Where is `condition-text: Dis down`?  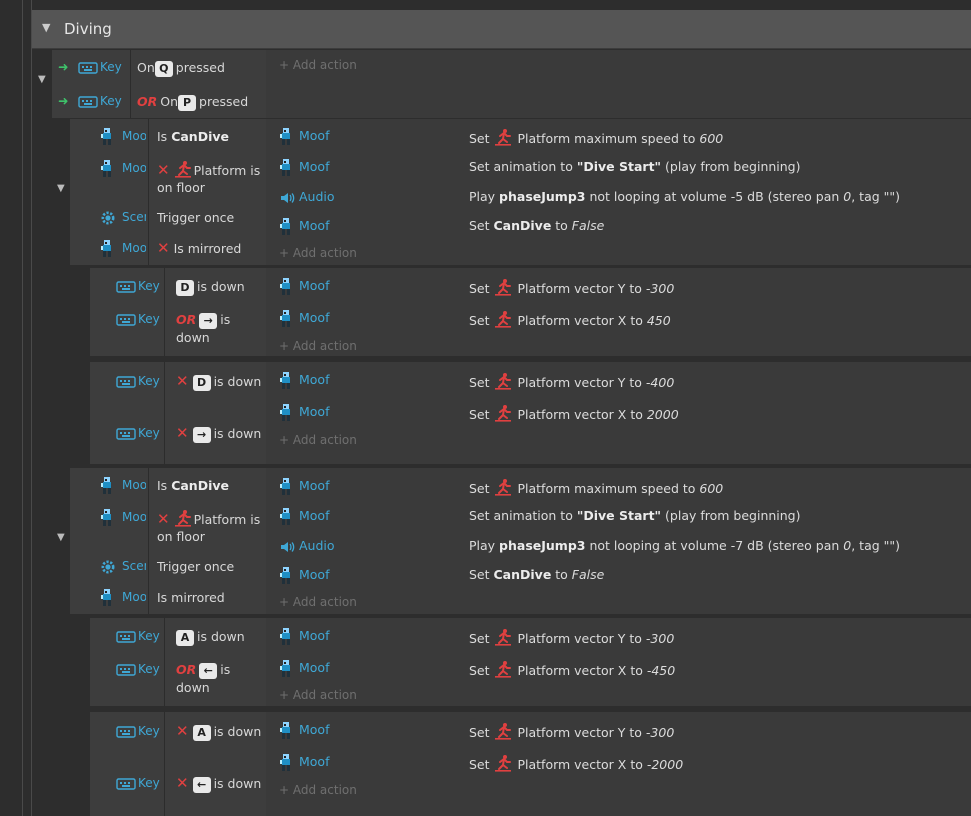 condition-text: Dis down is located at coordinates (219, 287).